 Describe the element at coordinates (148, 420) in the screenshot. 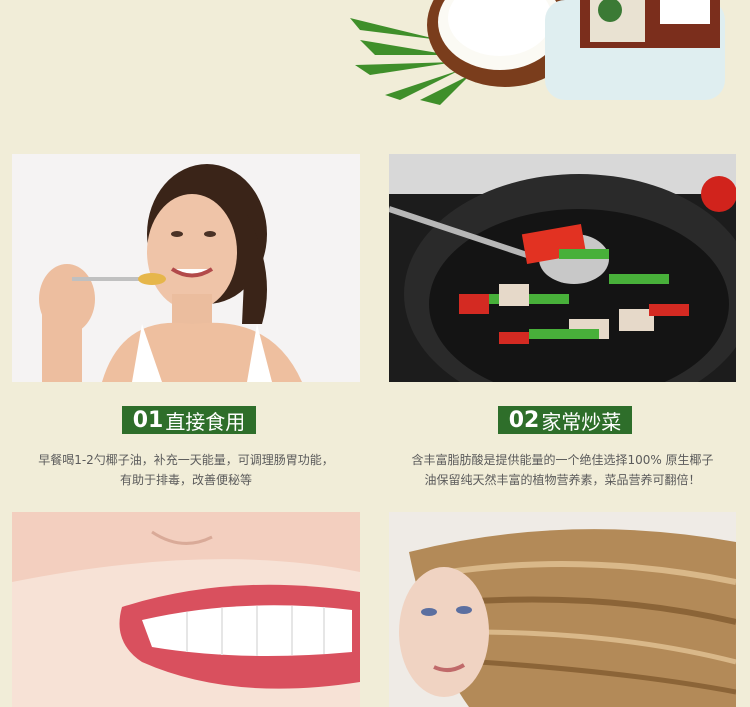

I see `section-number: 01` at that location.